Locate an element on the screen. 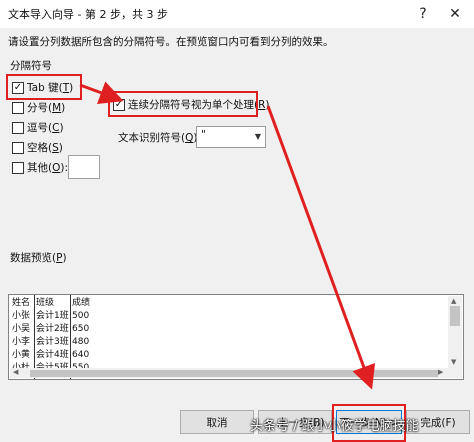  annotation-arrow-to-next is located at coordinates (321, 247).